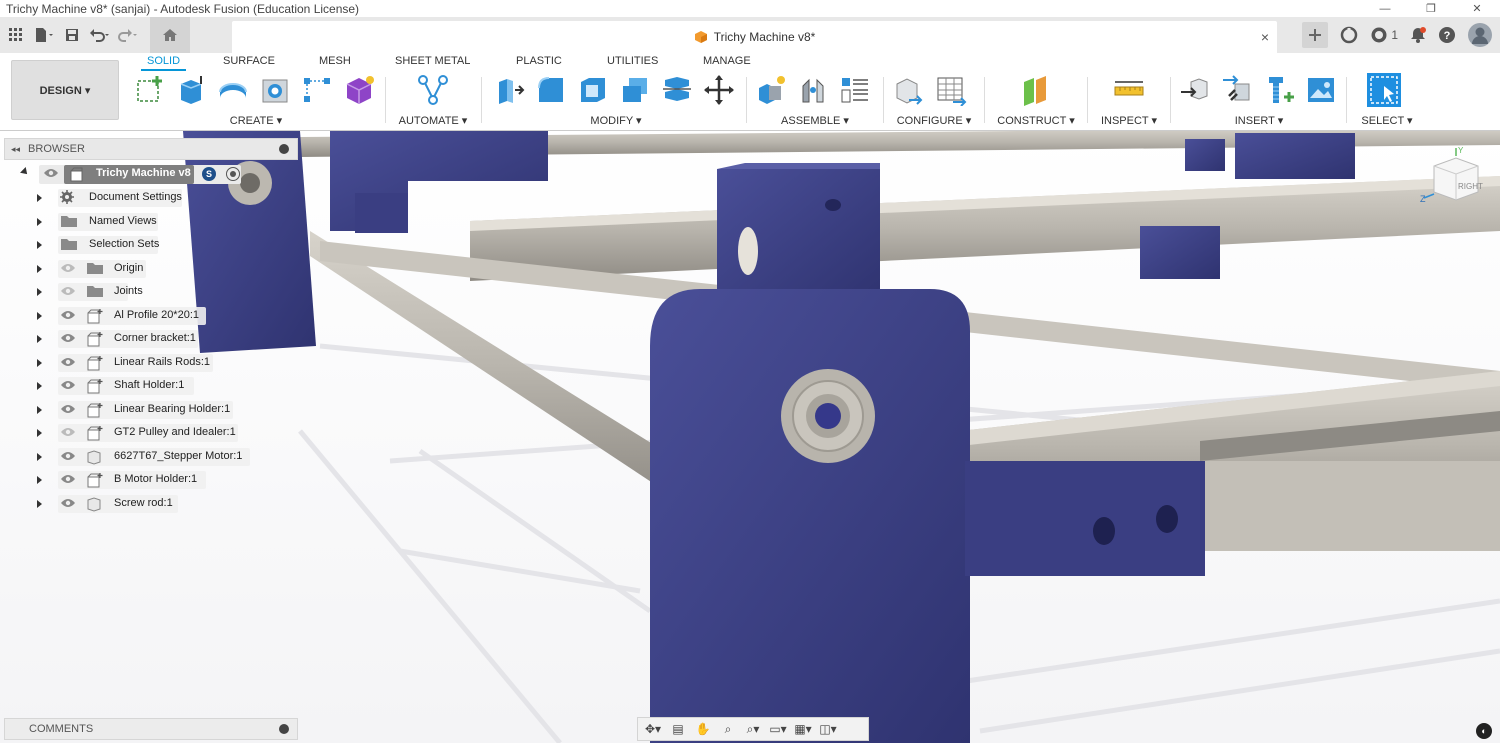 The height and width of the screenshot is (743, 1500). I want to click on insert-label: INSERT ▾, so click(1259, 120).